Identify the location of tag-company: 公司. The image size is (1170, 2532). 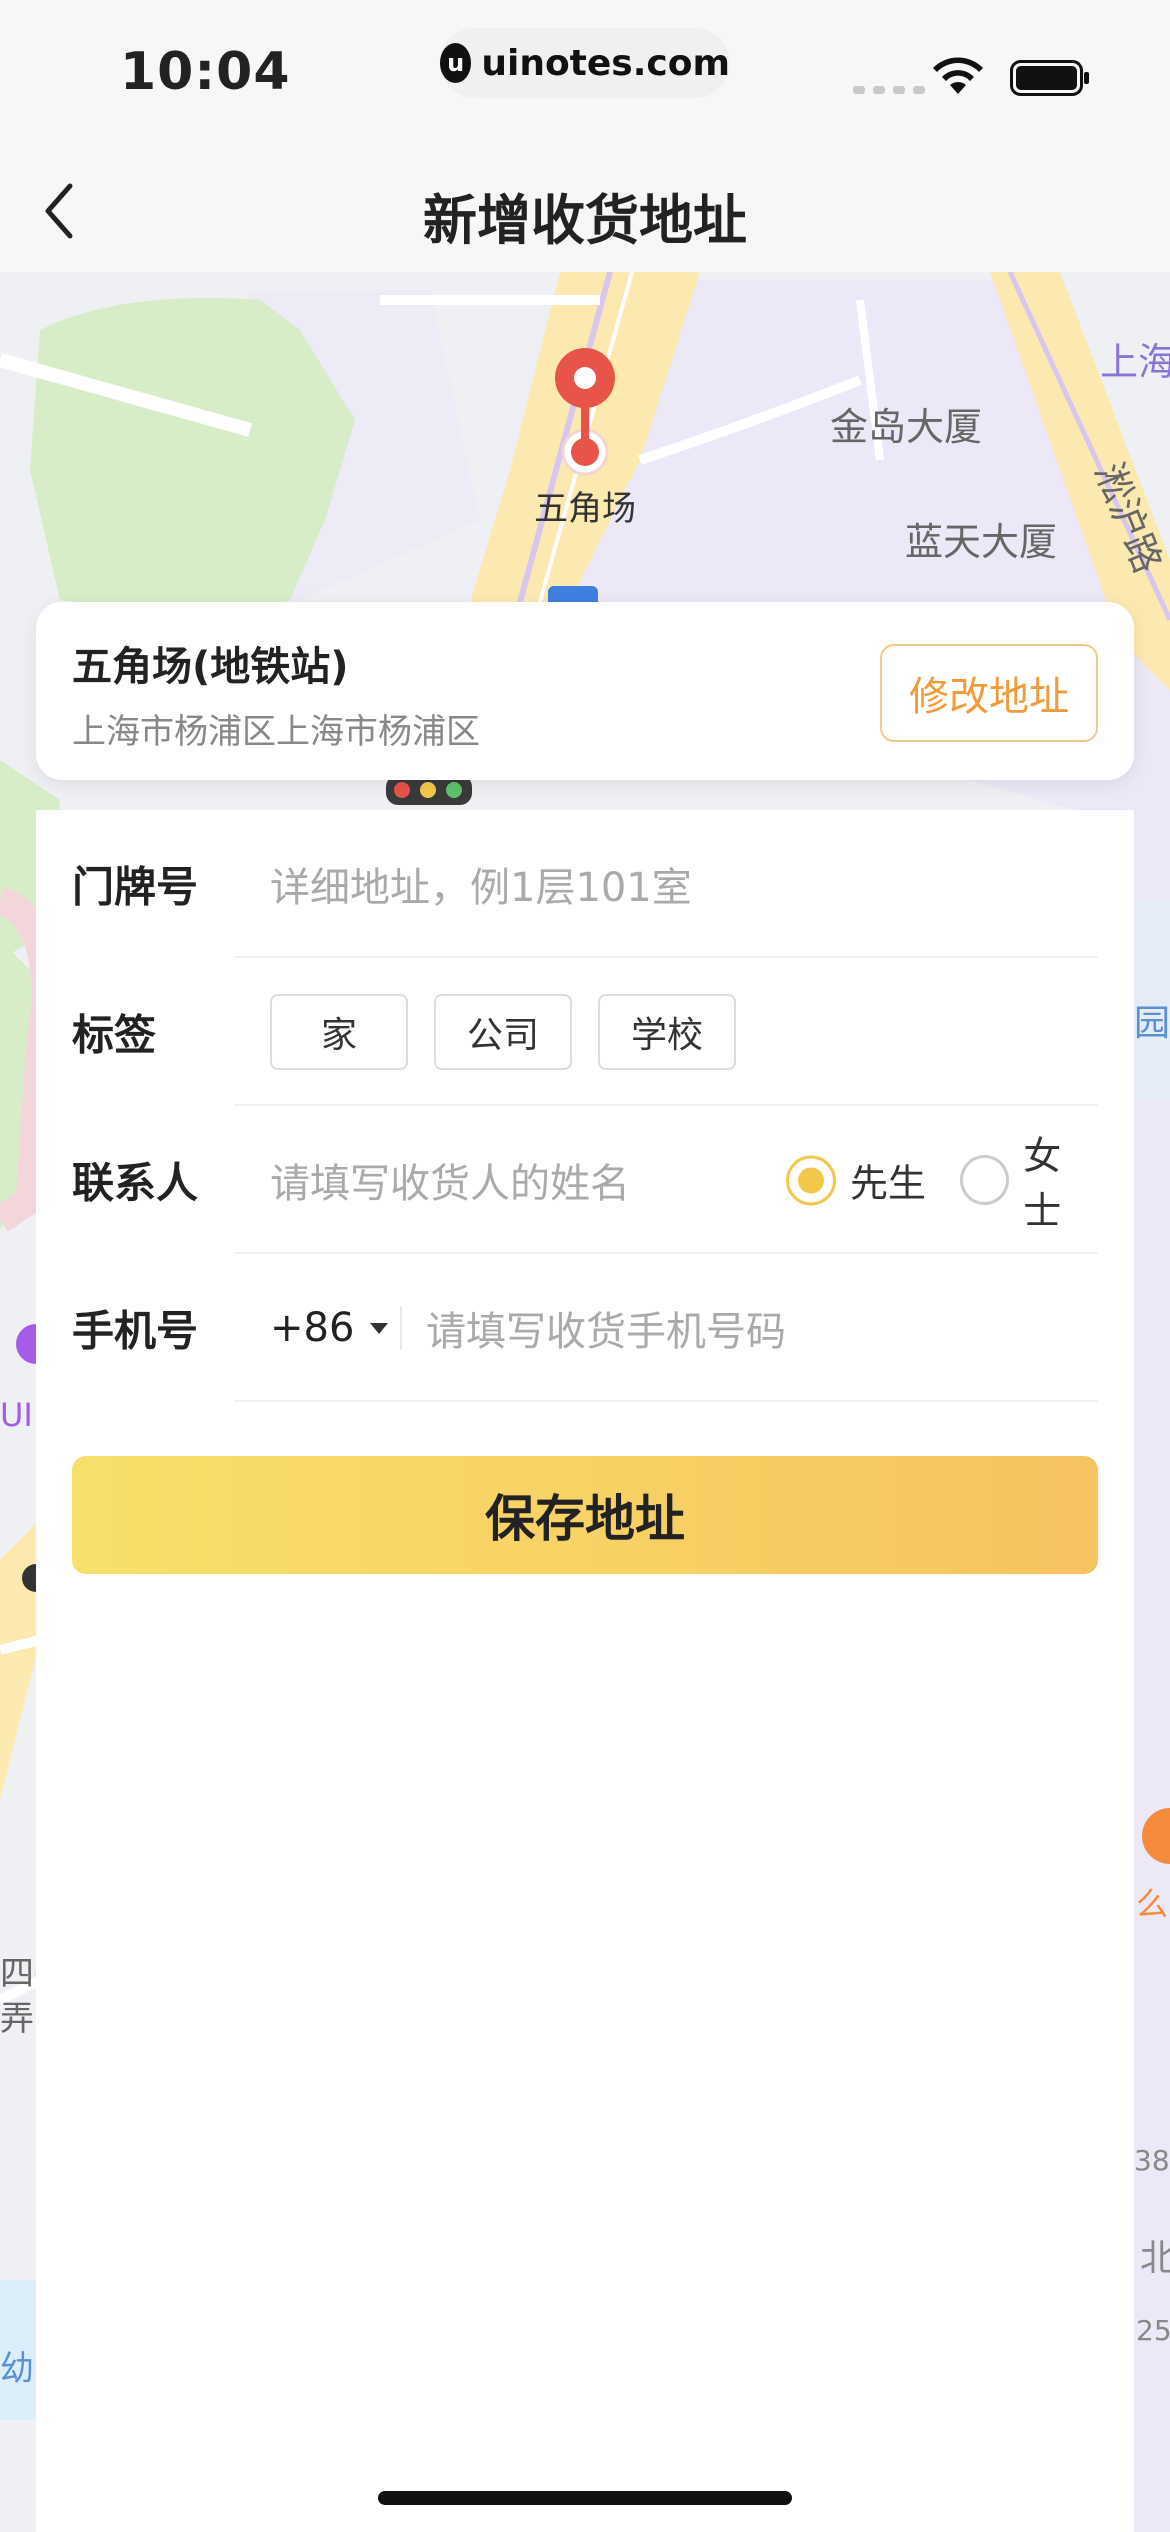
(503, 1032).